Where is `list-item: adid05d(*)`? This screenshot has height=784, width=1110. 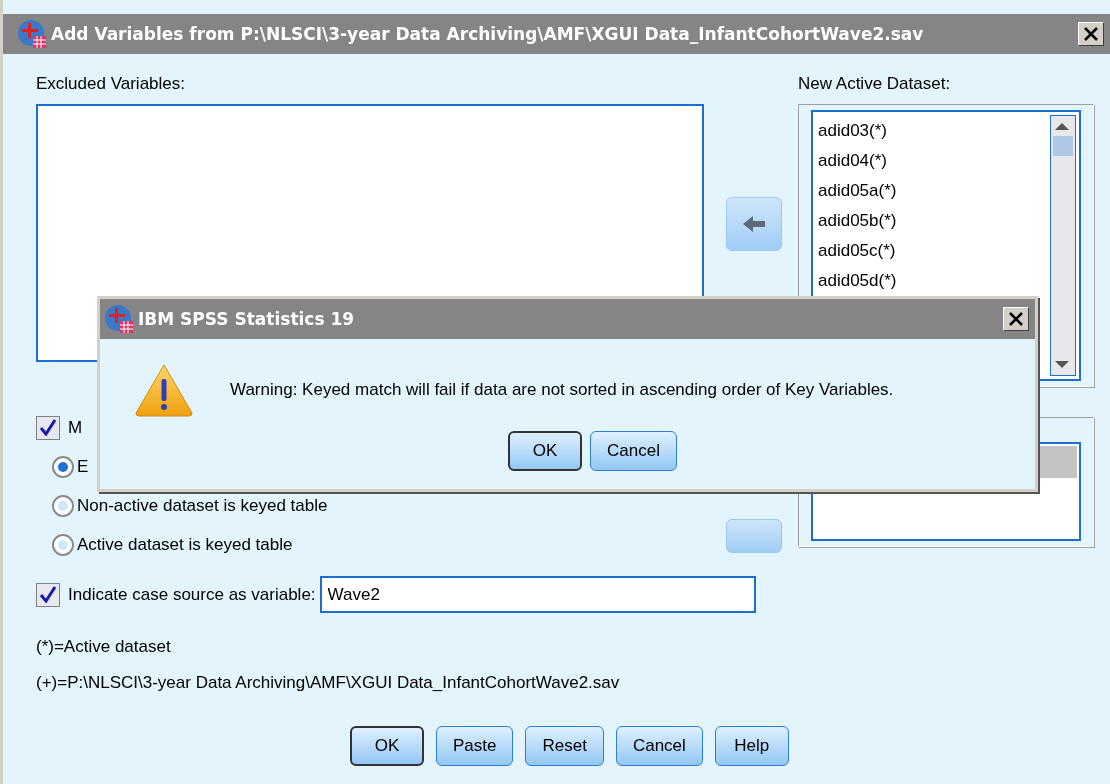 list-item: adid05d(*) is located at coordinates (930, 281).